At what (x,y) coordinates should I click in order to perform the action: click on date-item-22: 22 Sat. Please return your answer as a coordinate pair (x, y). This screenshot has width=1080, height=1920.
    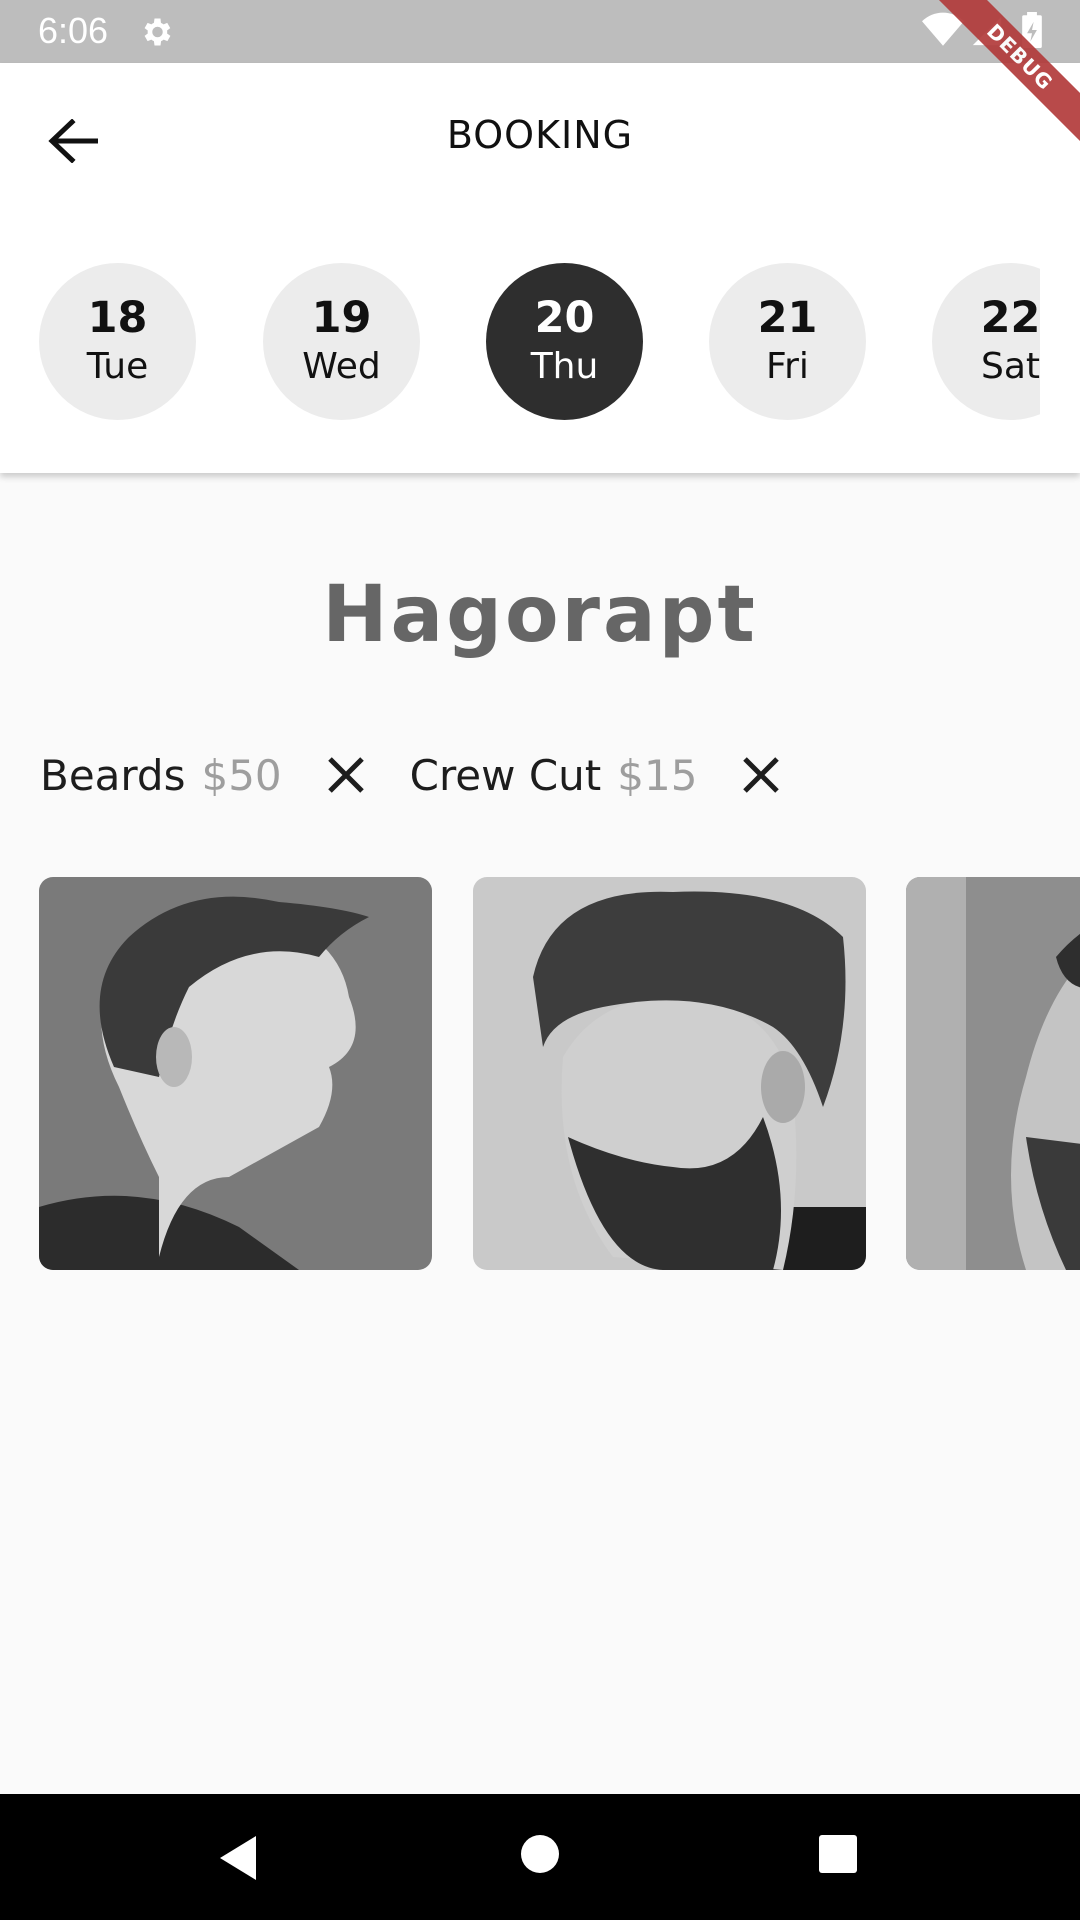
    Looking at the image, I should click on (986, 341).